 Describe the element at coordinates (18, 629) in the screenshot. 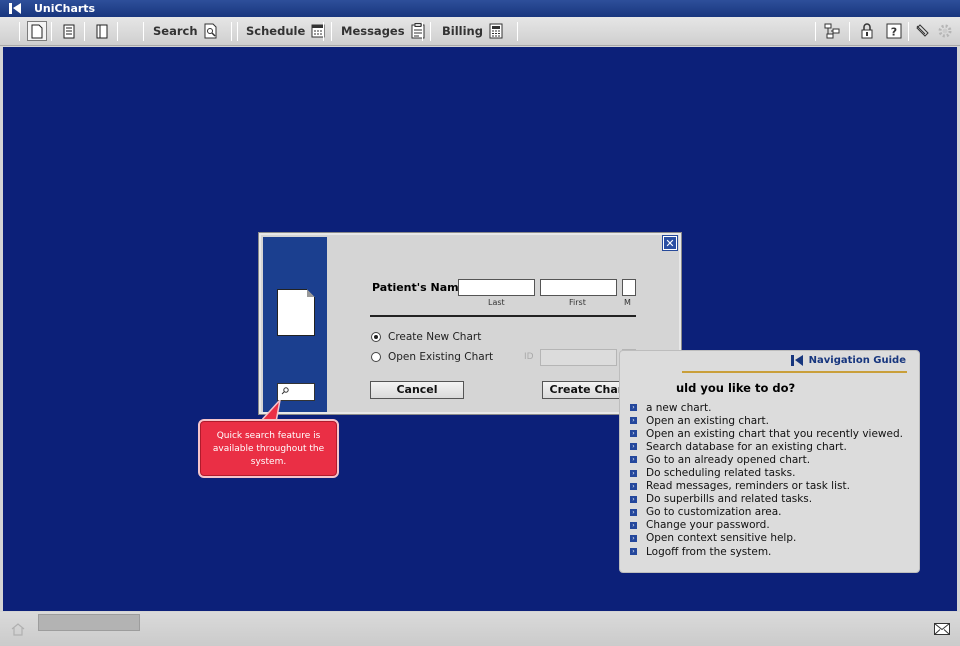

I see `home-icon` at that location.